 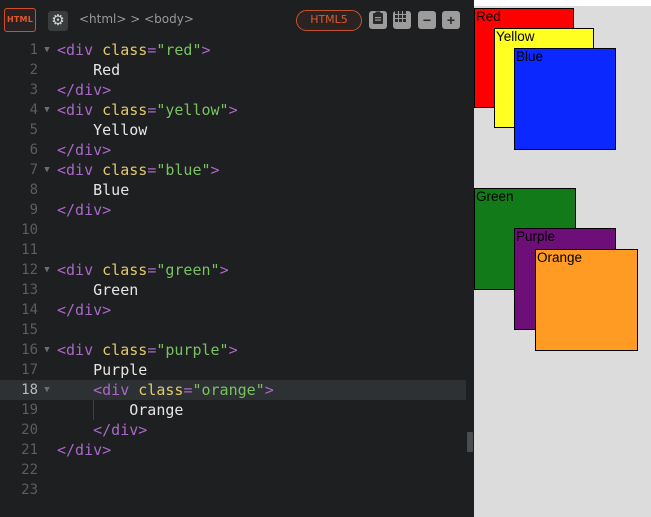 I want to click on code-line: 4 ▼ <div class="yellow">, so click(x=233, y=110).